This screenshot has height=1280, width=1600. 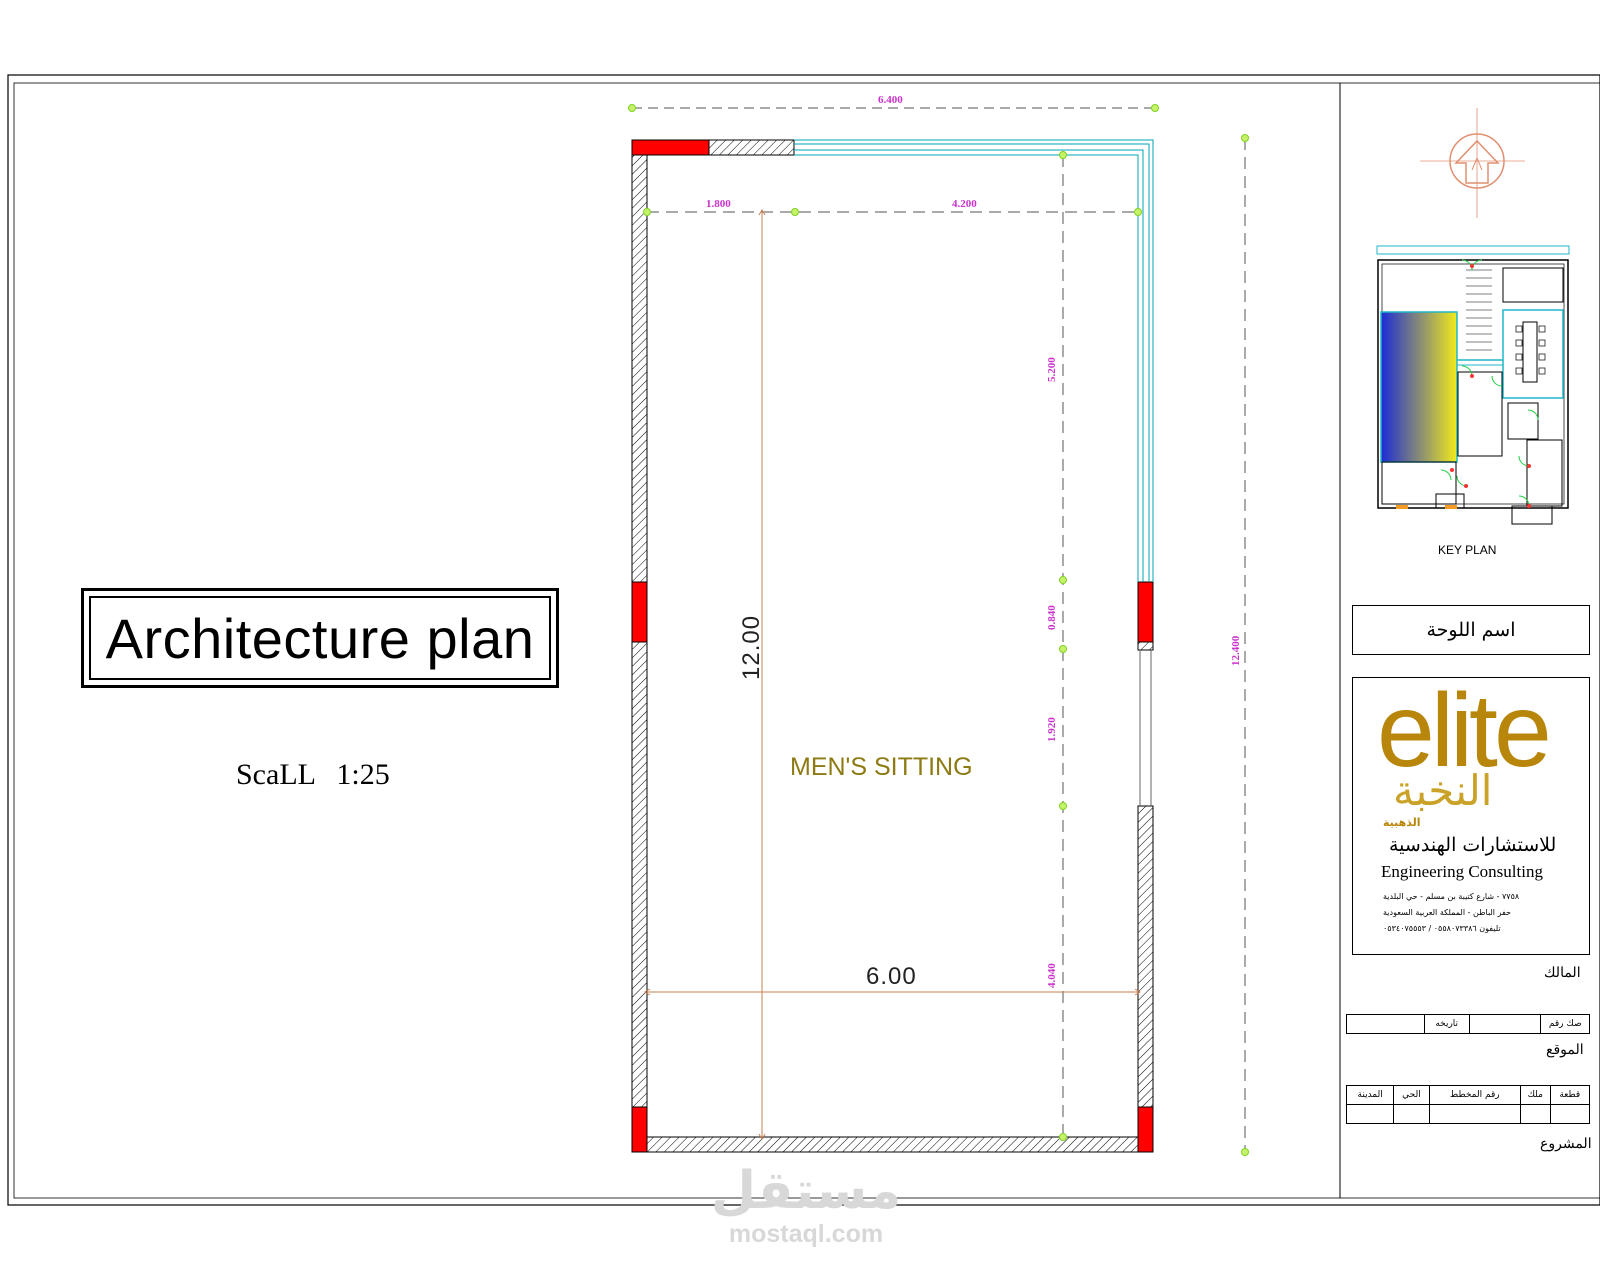 I want to click on logo-consulting-english: Engineering Consulting, so click(x=1462, y=871).